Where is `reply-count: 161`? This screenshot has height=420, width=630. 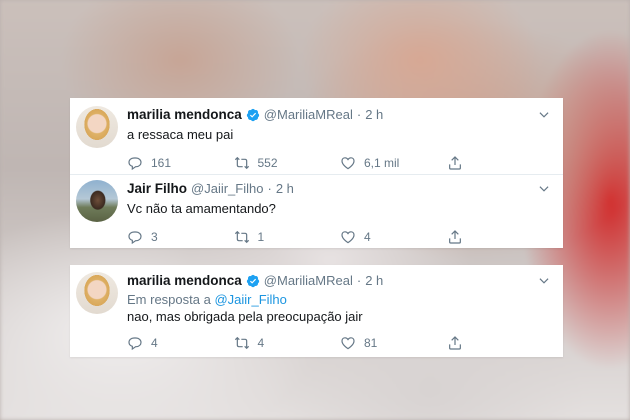 reply-count: 161 is located at coordinates (161, 163).